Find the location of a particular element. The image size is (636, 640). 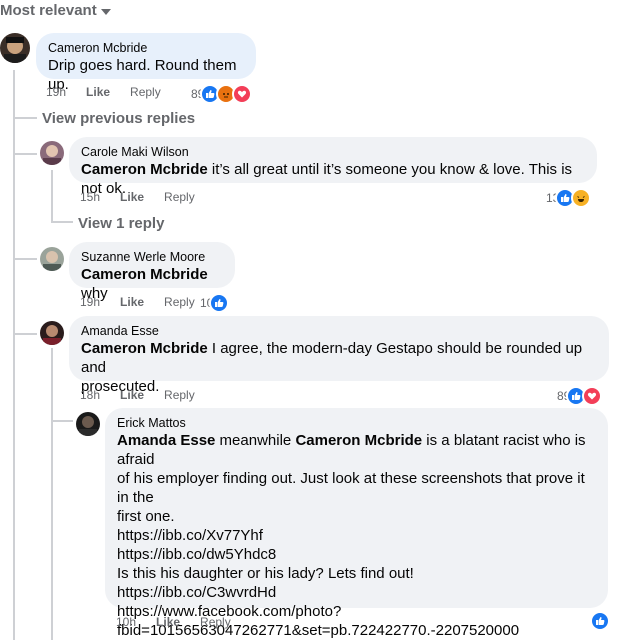

comment-time: 10h is located at coordinates (126, 622).